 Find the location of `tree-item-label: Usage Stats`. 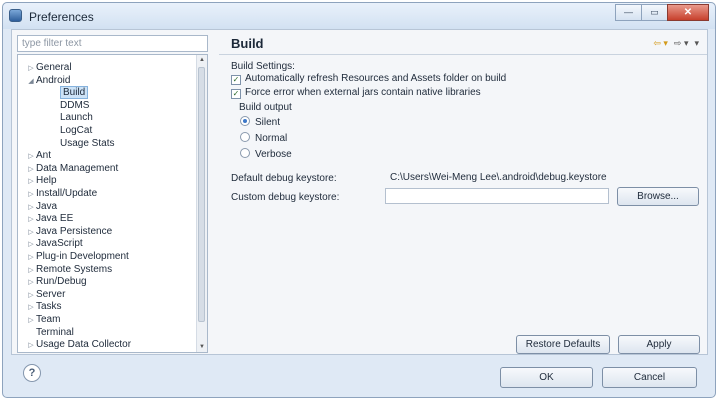

tree-item-label: Usage Stats is located at coordinates (87, 143).